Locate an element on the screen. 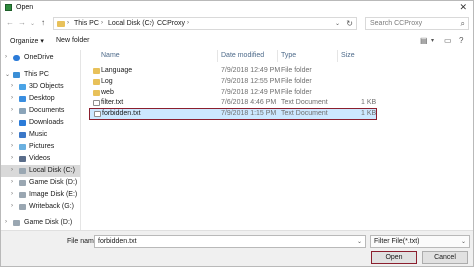 The image size is (474, 267). nav-item-writeback-g: › Writeback (G:) is located at coordinates (40, 207).